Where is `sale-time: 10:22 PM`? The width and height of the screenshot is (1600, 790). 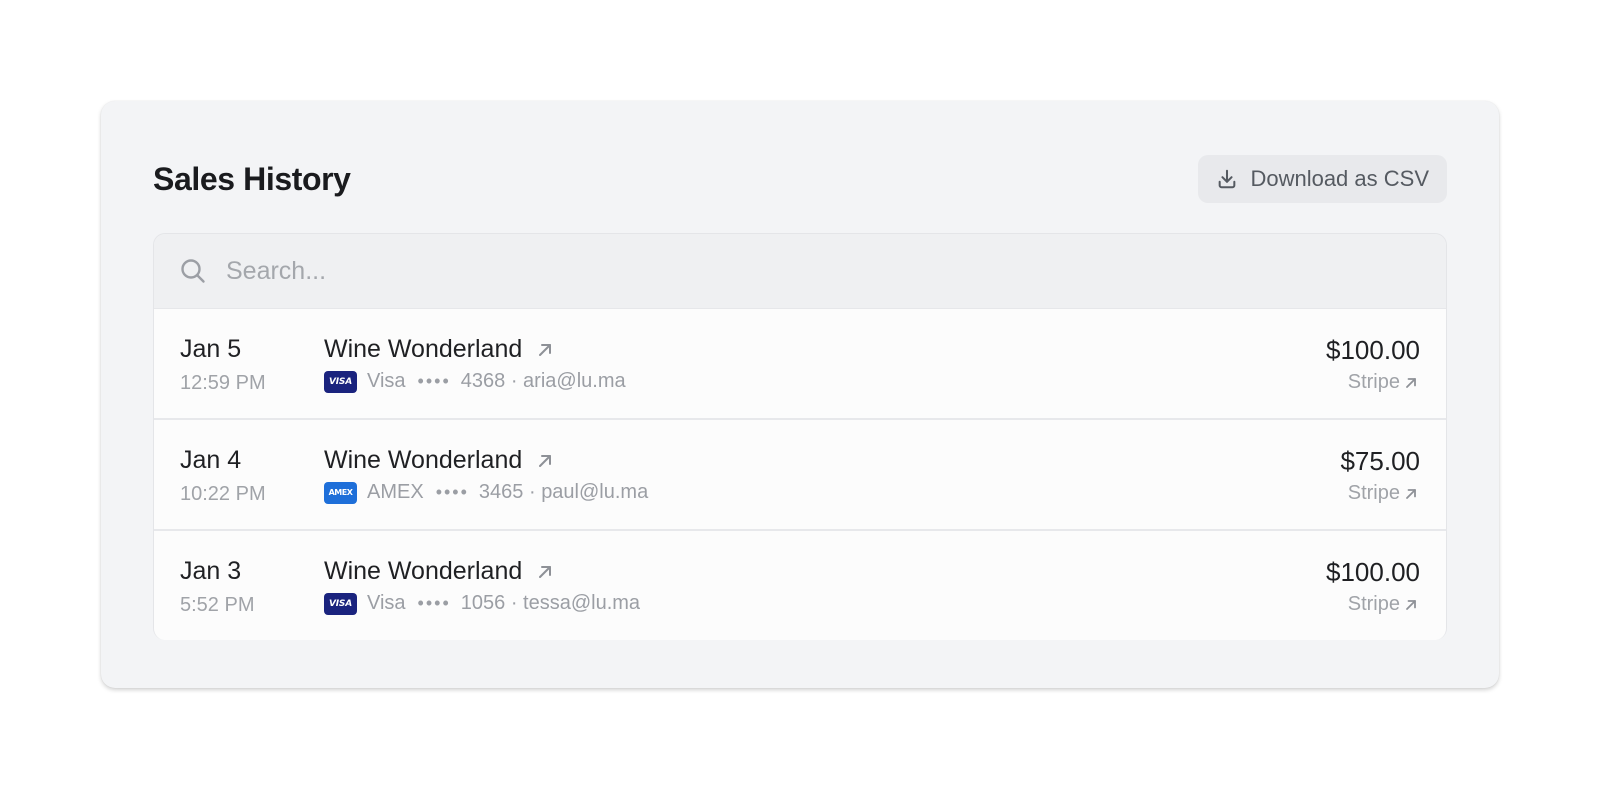
sale-time: 10:22 PM is located at coordinates (223, 494).